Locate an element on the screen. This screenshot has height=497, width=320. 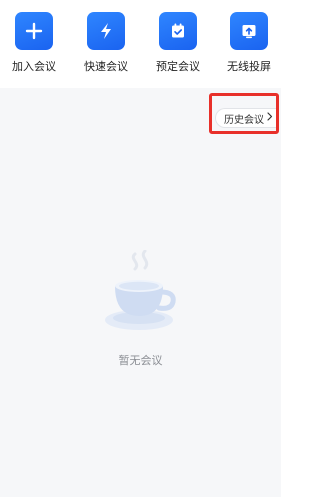
schedule-meeting-button: 预定会议 is located at coordinates (178, 43).